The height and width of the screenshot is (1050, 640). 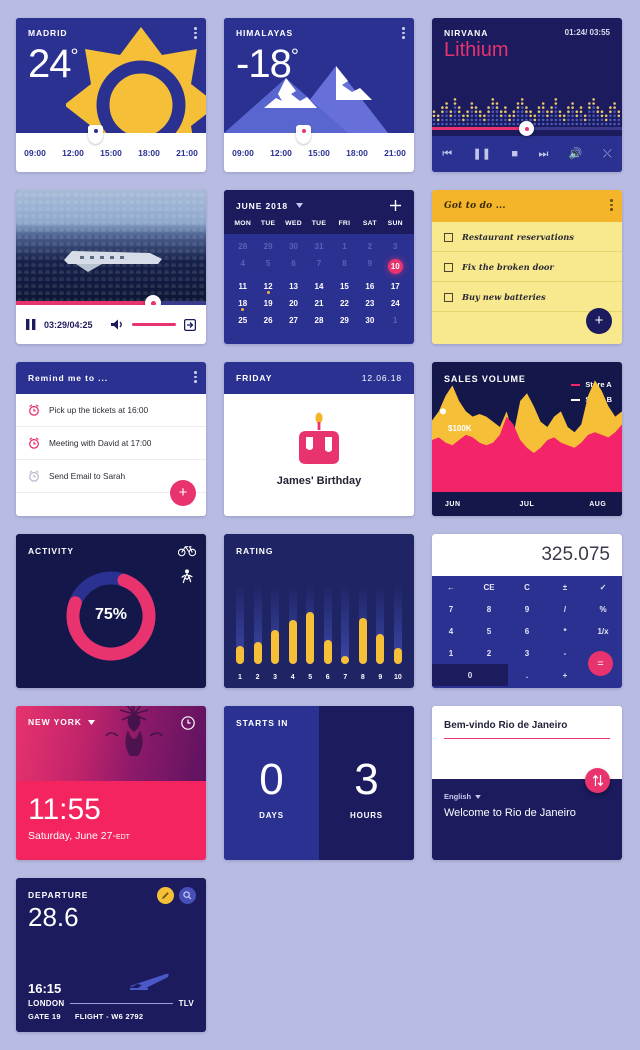 I want to click on calendar-day: 16, so click(x=369, y=286).